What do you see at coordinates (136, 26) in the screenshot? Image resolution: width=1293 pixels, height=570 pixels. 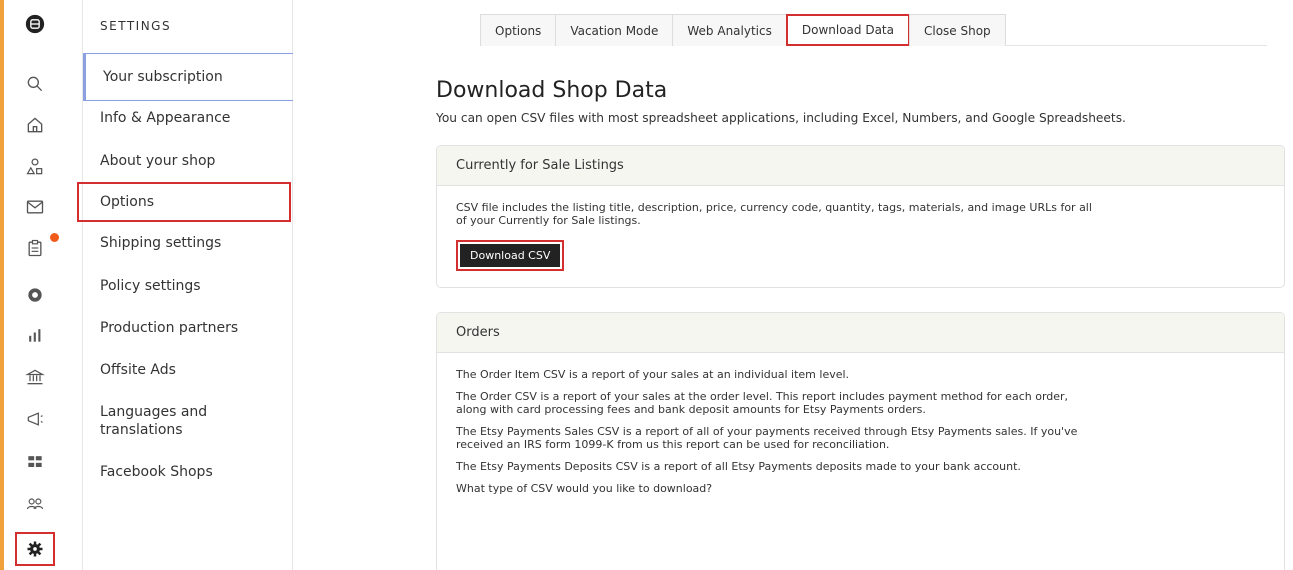 I see `settings-title: SETTINGS` at bounding box center [136, 26].